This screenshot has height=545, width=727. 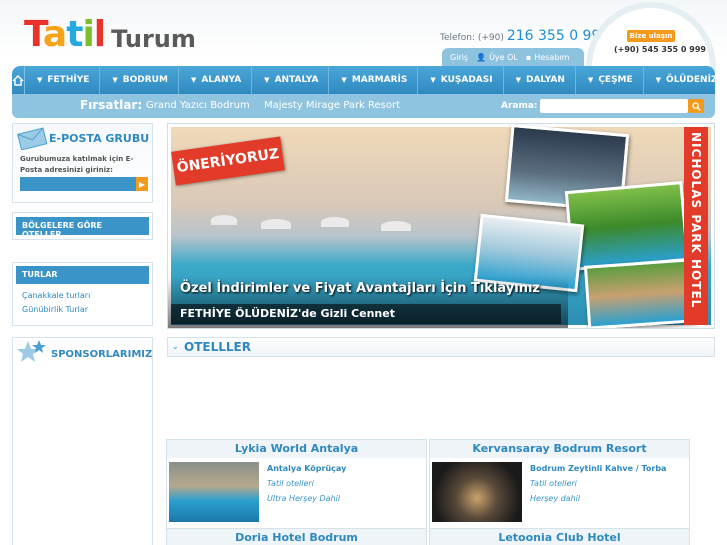 I want to click on nav-item-cesme: ▼ ÇEŞME, so click(x=610, y=80).